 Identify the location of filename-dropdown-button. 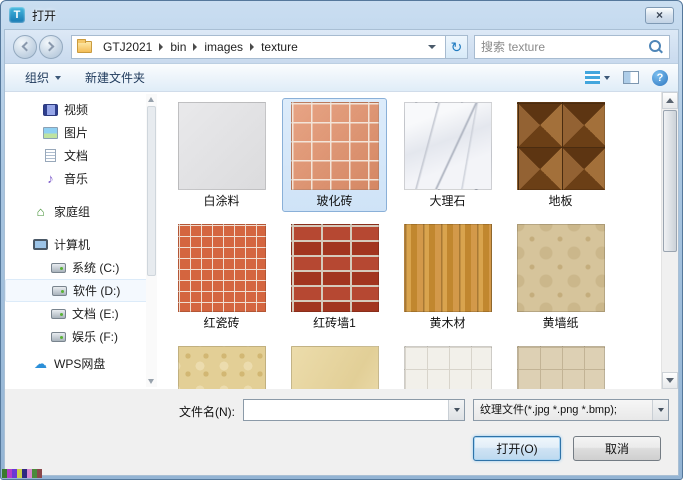
(456, 410).